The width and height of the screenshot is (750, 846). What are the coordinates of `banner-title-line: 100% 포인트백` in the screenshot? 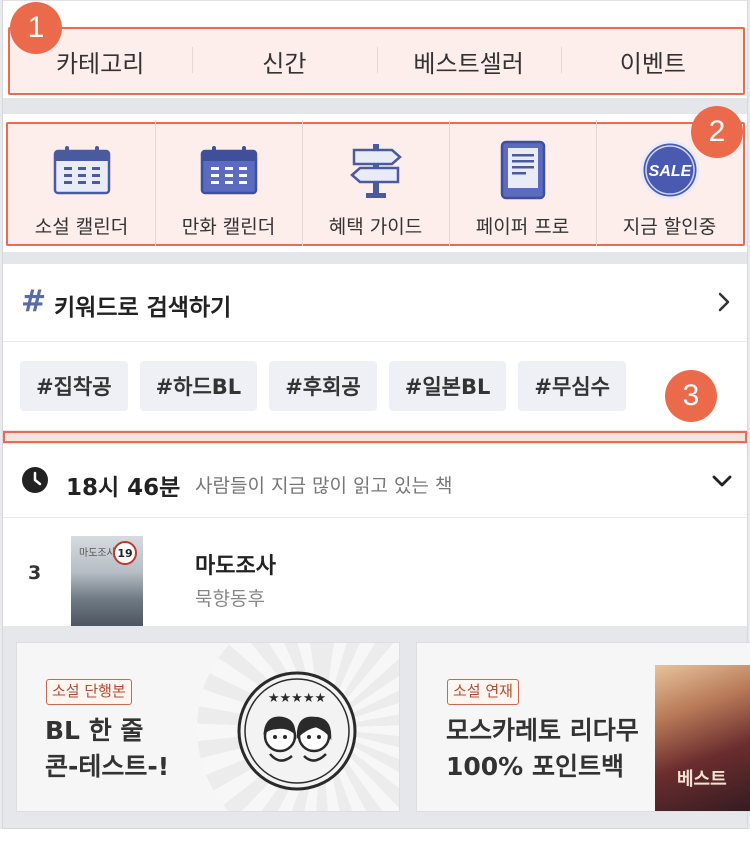 It's located at (535, 766).